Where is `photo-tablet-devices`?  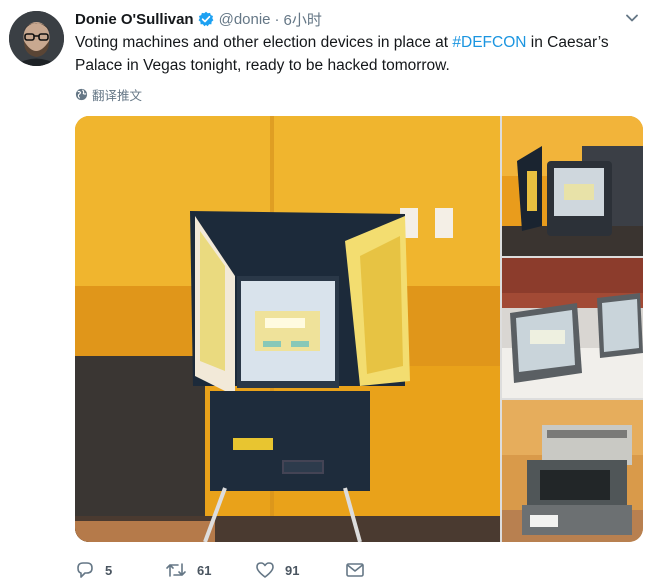
photo-tablet-devices is located at coordinates (572, 328).